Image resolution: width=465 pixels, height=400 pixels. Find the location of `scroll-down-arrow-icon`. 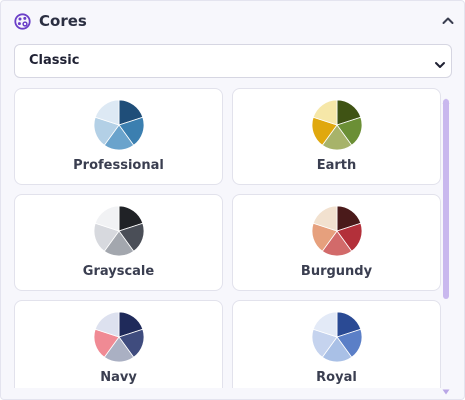

scroll-down-arrow-icon is located at coordinates (446, 387).